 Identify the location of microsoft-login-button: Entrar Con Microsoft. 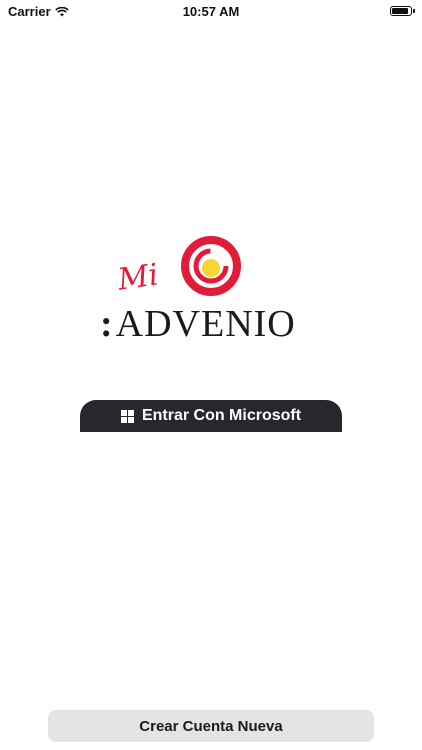
(211, 416).